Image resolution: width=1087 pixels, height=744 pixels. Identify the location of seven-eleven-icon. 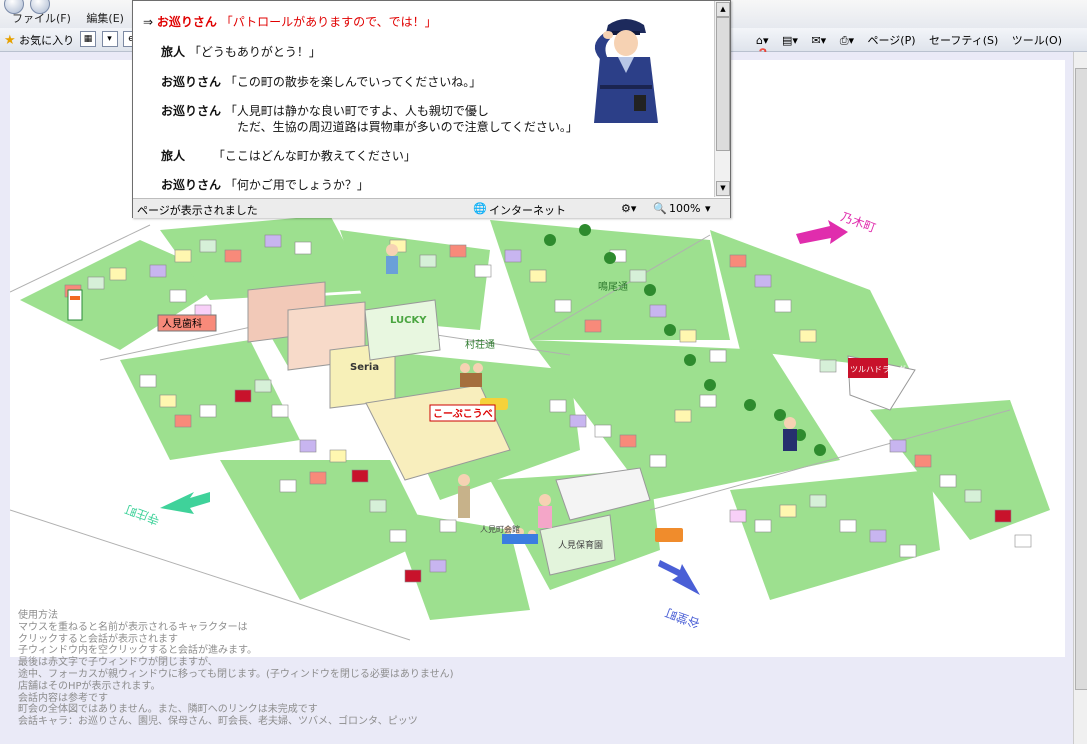
(75, 305).